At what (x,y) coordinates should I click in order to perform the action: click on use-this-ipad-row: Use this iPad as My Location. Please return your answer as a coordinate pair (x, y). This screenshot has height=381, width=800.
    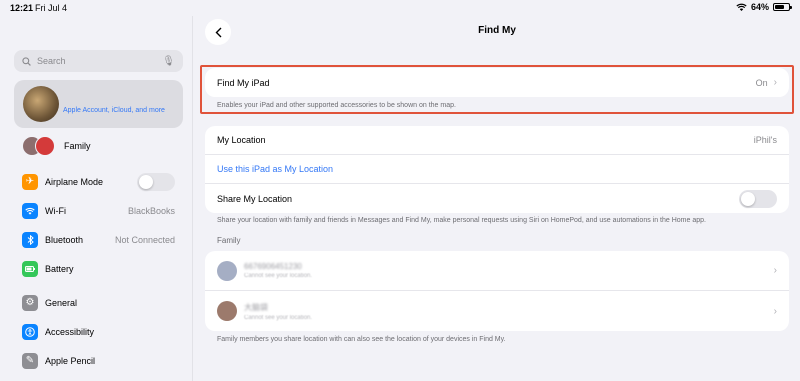
    Looking at the image, I should click on (497, 169).